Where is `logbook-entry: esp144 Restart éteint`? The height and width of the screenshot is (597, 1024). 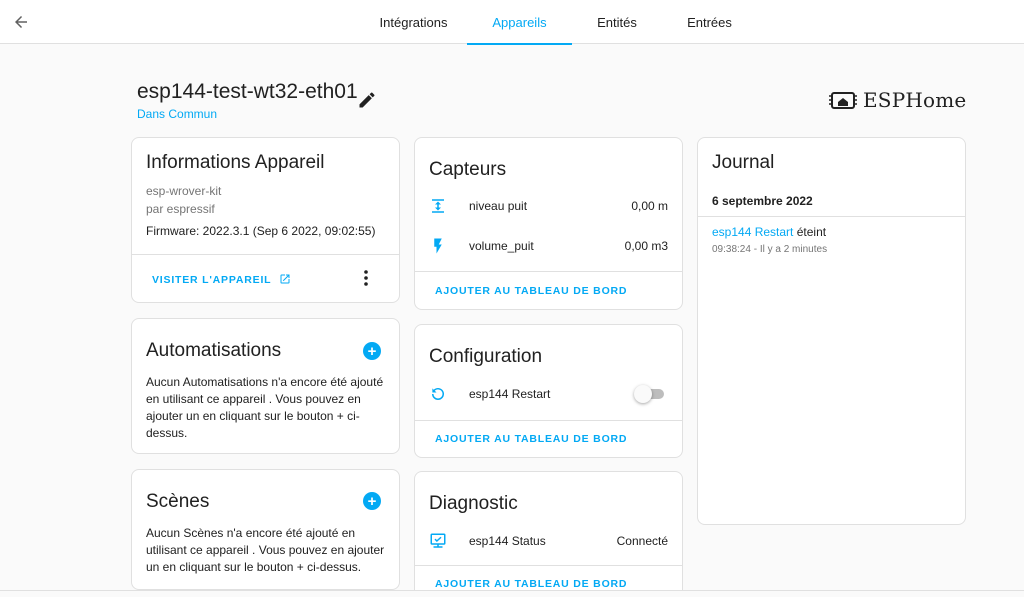
logbook-entry: esp144 Restart éteint is located at coordinates (769, 232).